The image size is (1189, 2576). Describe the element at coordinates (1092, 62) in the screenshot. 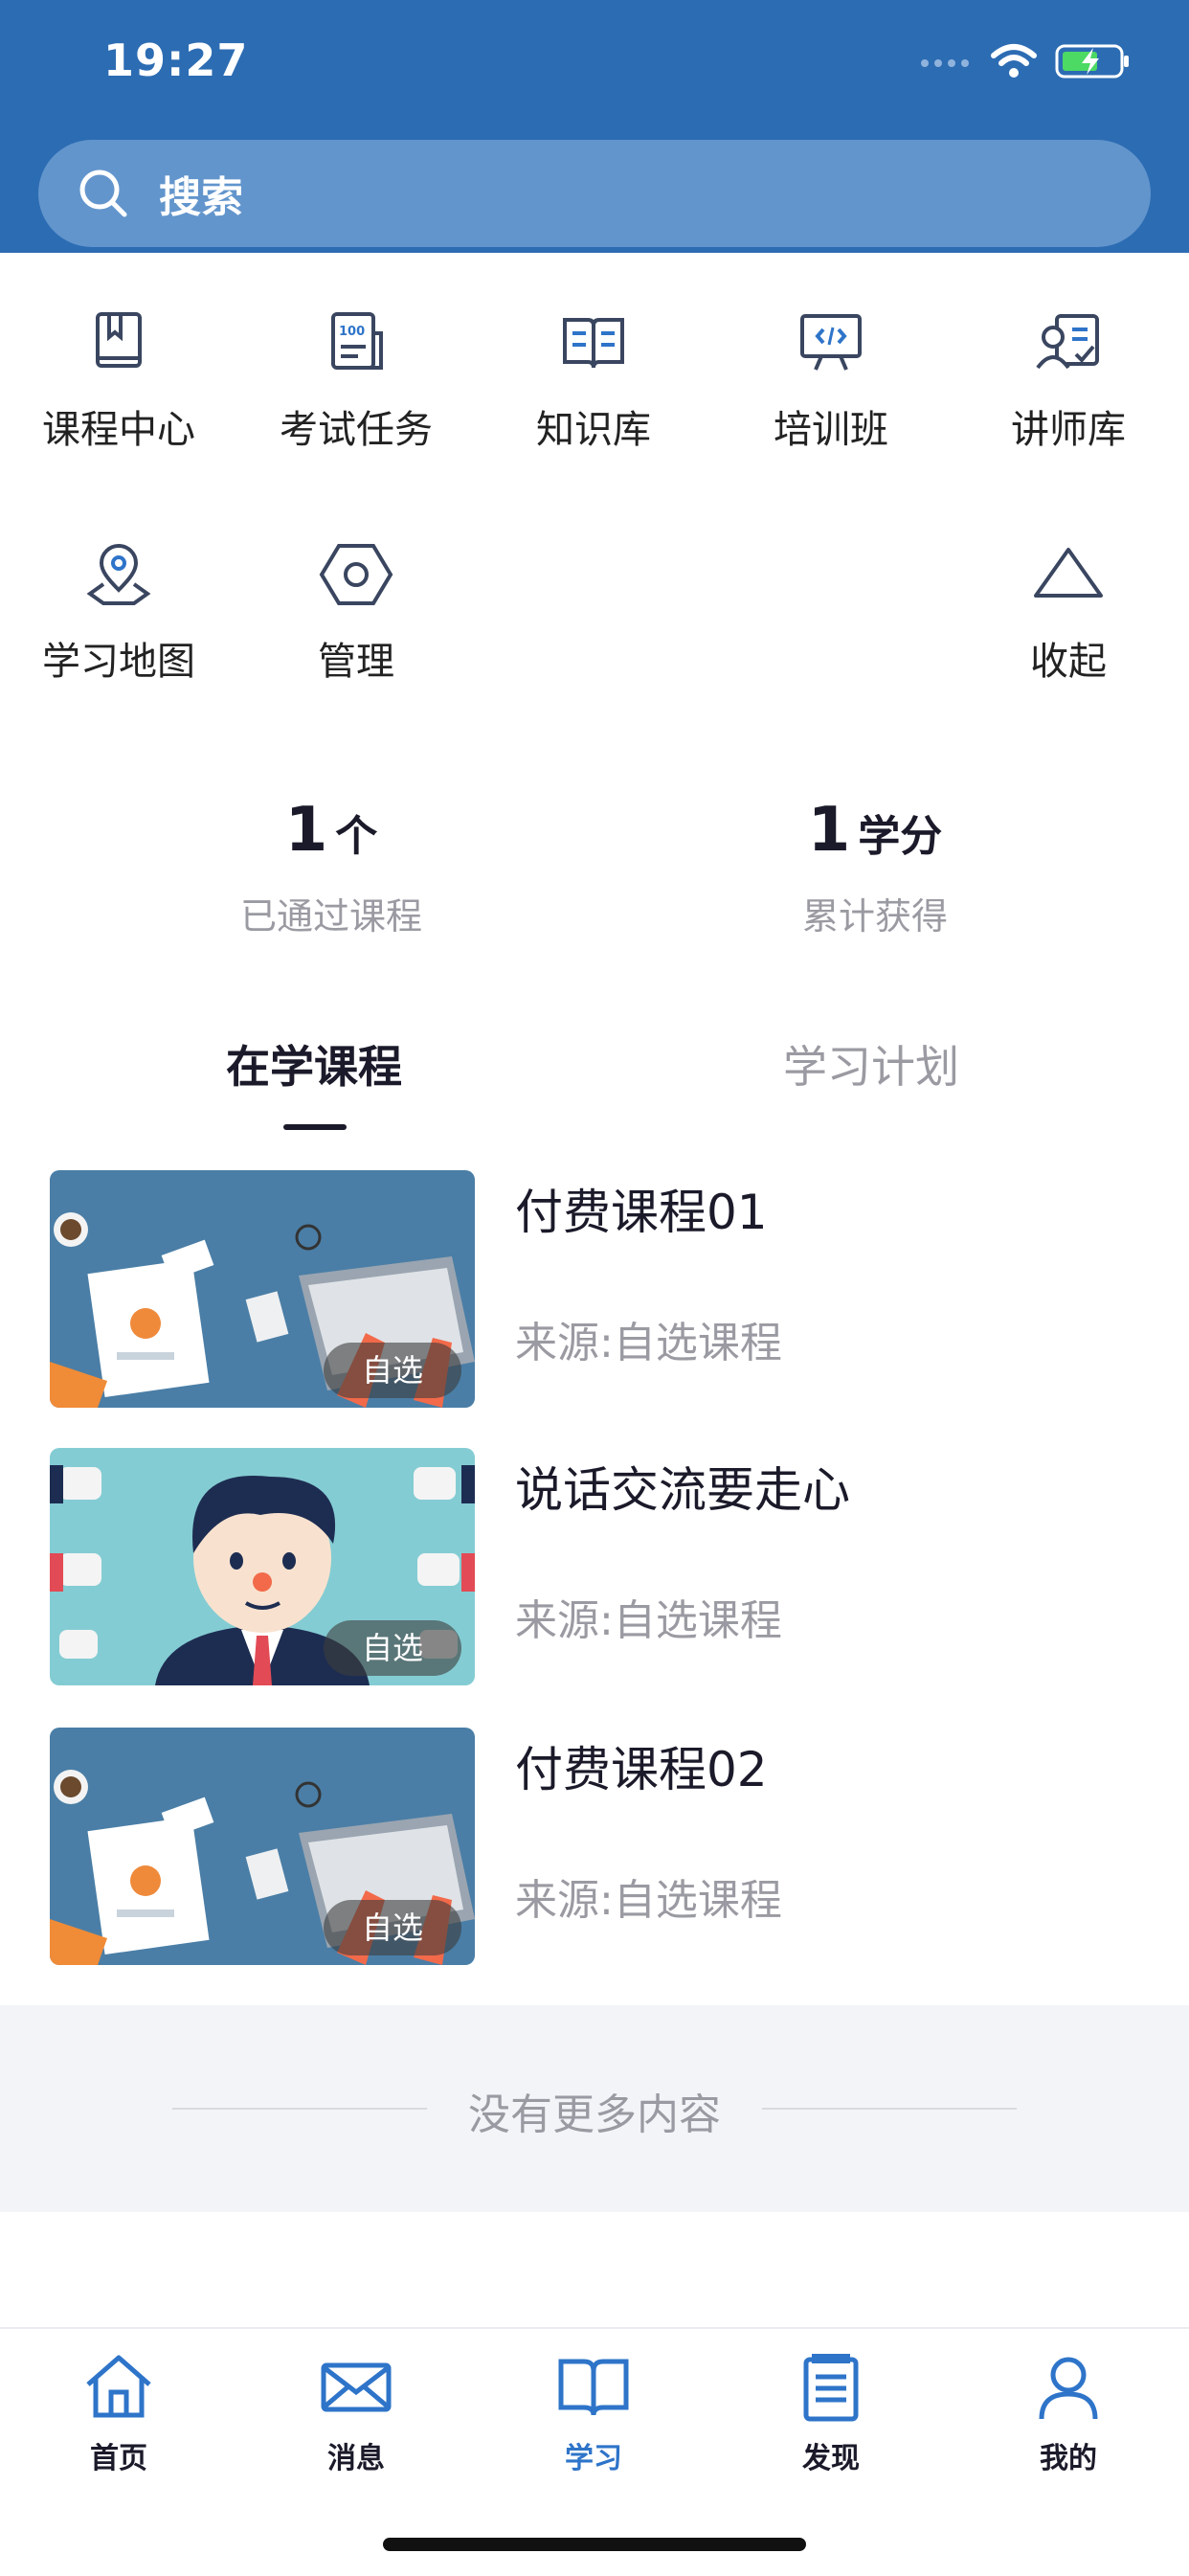

I see `battery-icon` at that location.